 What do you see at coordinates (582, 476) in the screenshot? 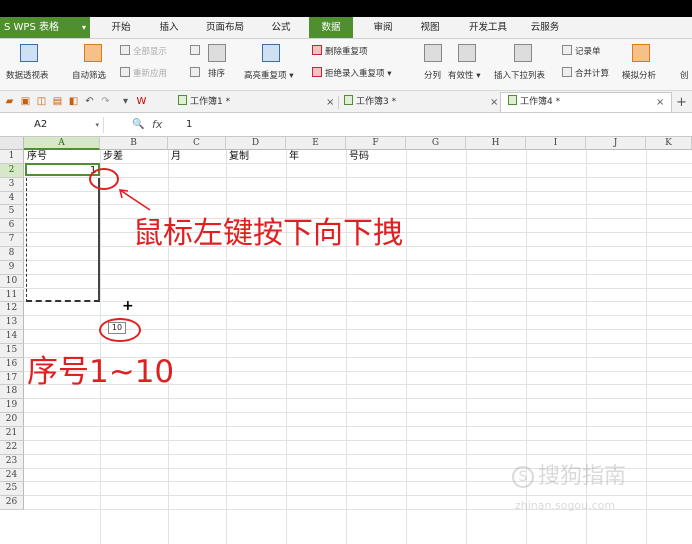
I see `watermark-brand: 搜狗指南` at bounding box center [582, 476].